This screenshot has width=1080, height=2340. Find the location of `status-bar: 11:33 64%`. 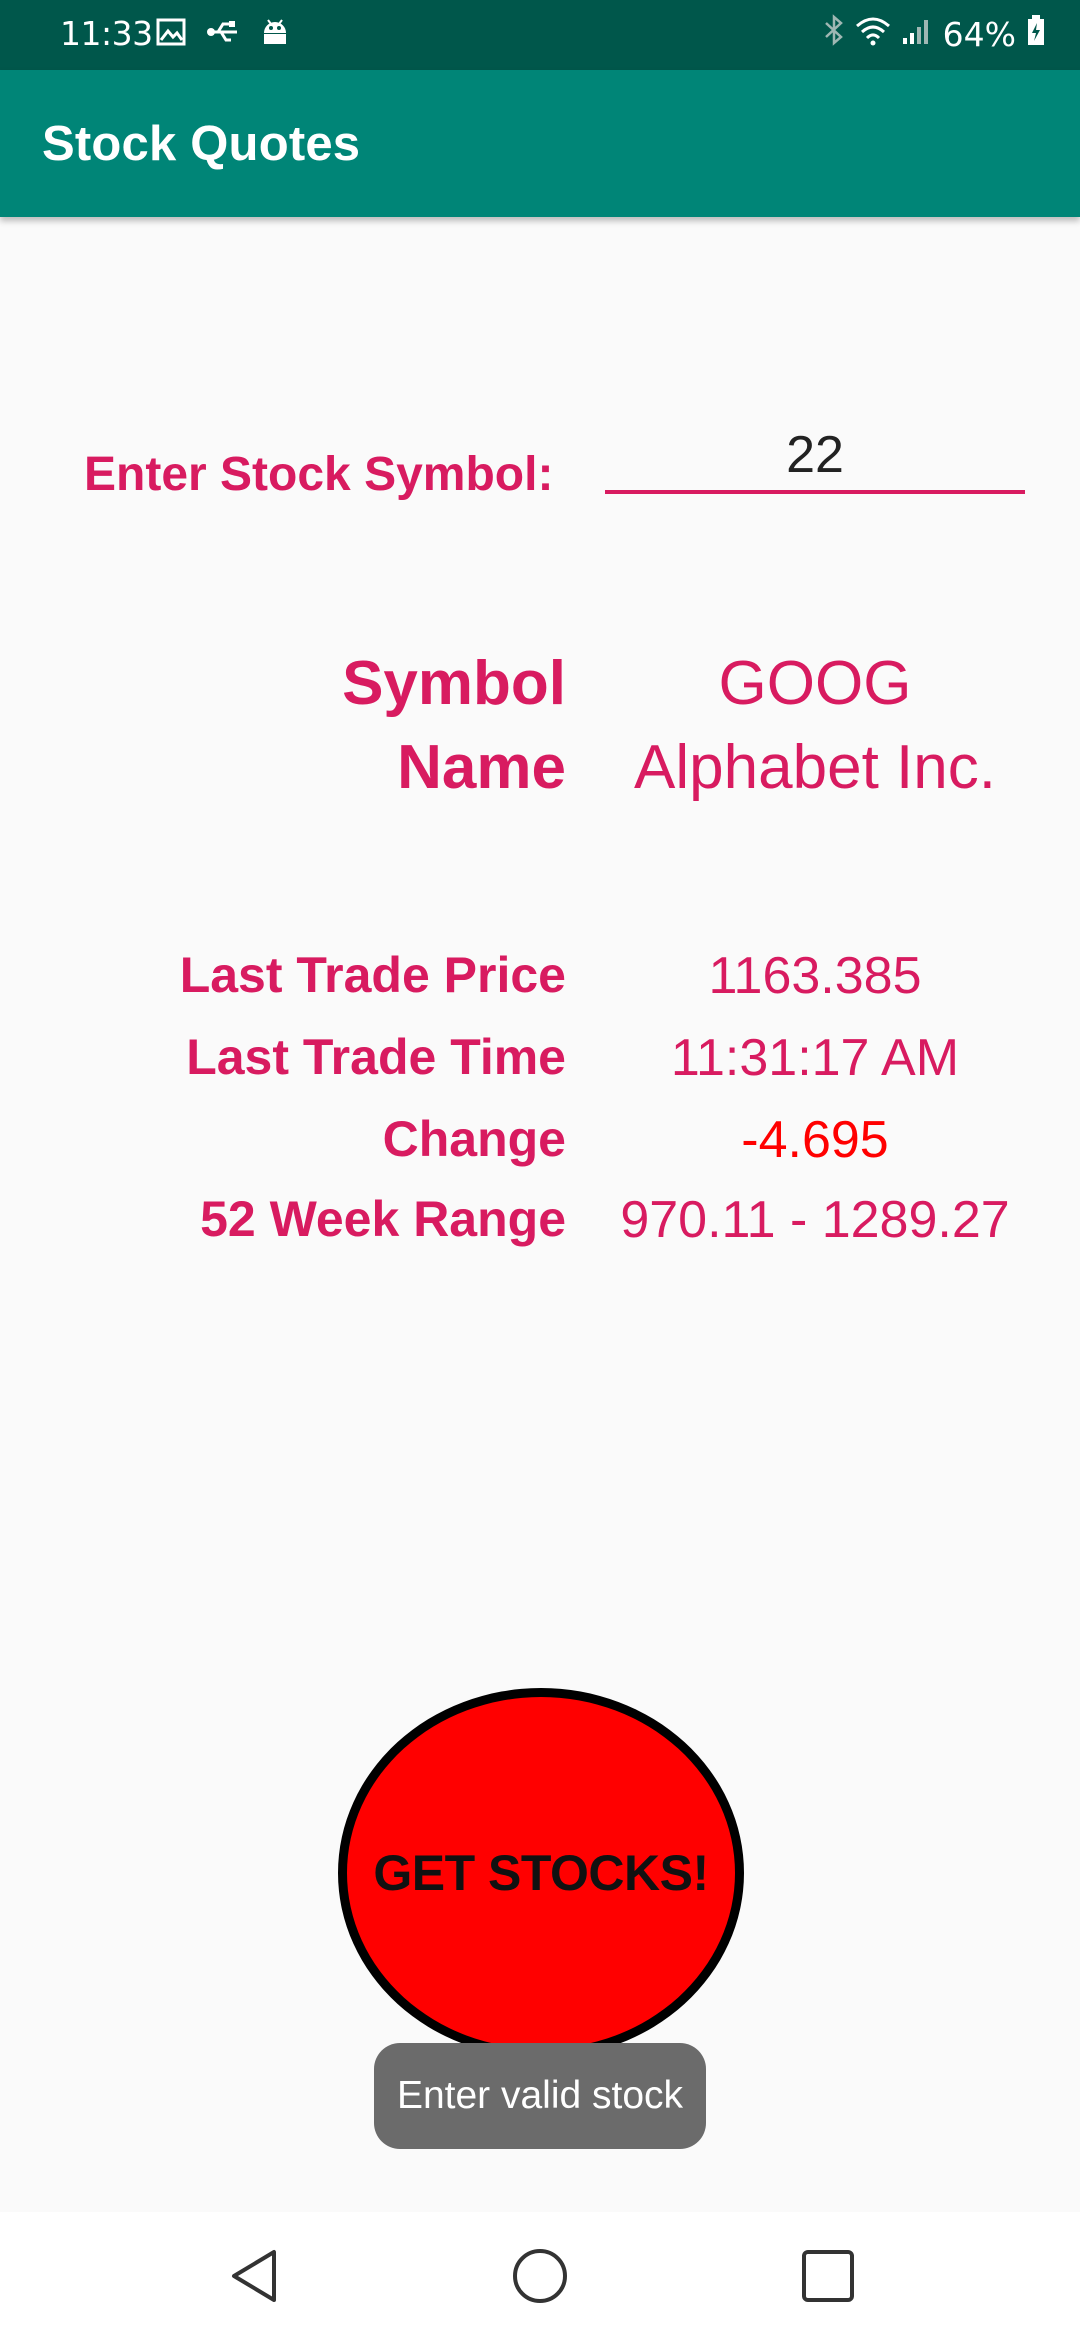

status-bar: 11:33 64% is located at coordinates (540, 35).